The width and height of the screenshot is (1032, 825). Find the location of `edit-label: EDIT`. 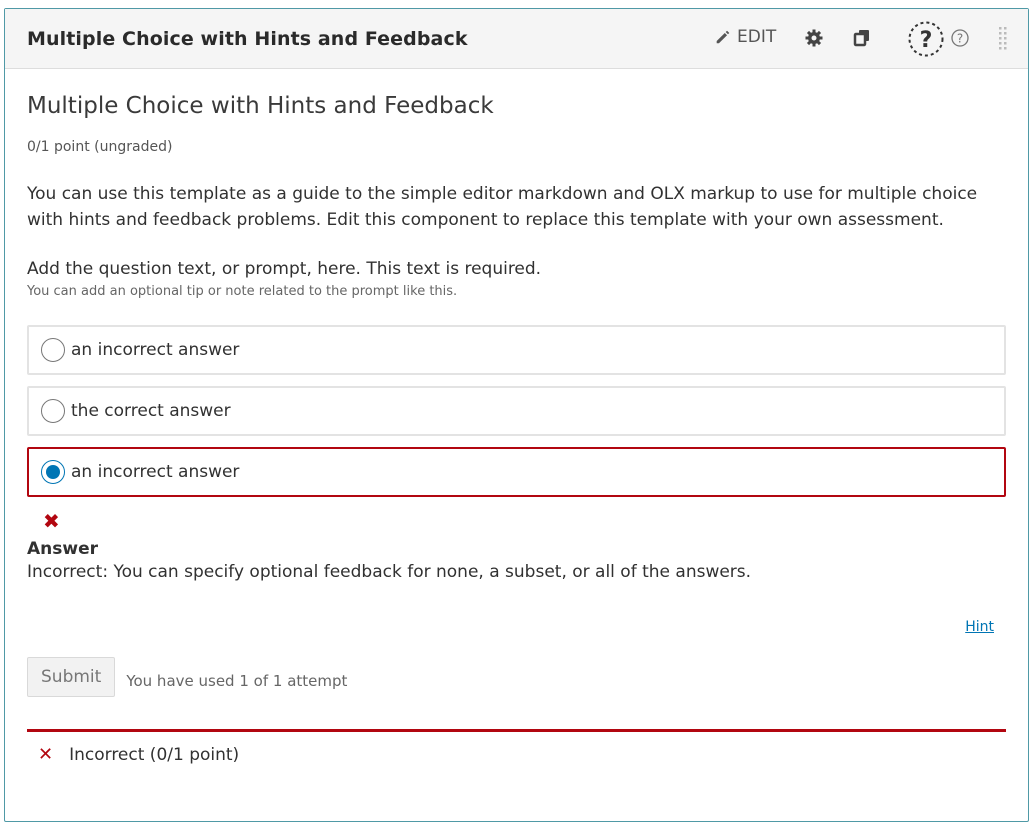

edit-label: EDIT is located at coordinates (757, 37).